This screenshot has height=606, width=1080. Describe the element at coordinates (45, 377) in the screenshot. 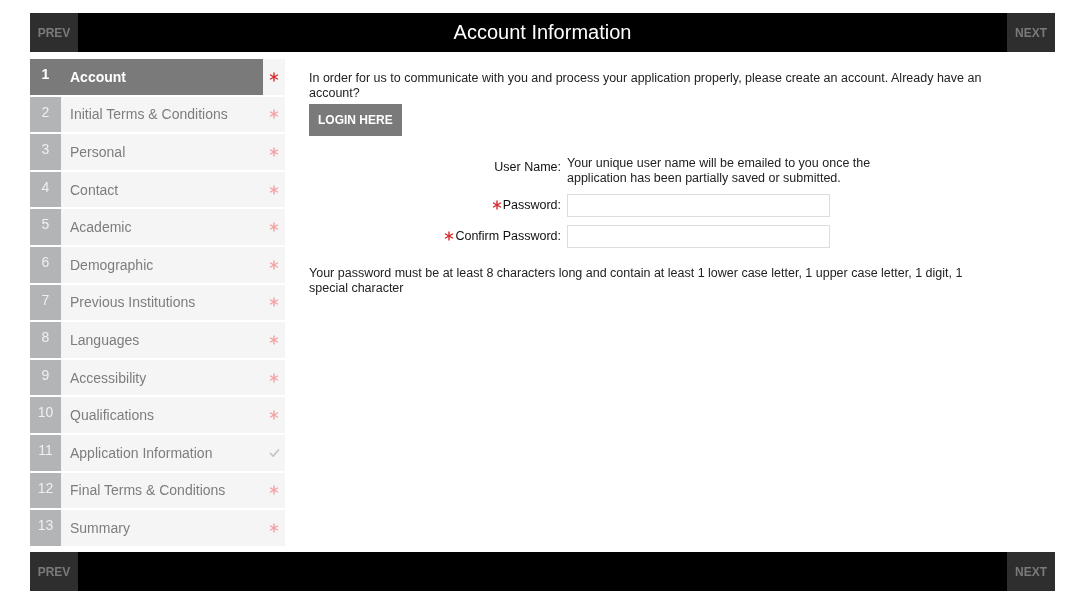

I see `step-number: 9` at that location.